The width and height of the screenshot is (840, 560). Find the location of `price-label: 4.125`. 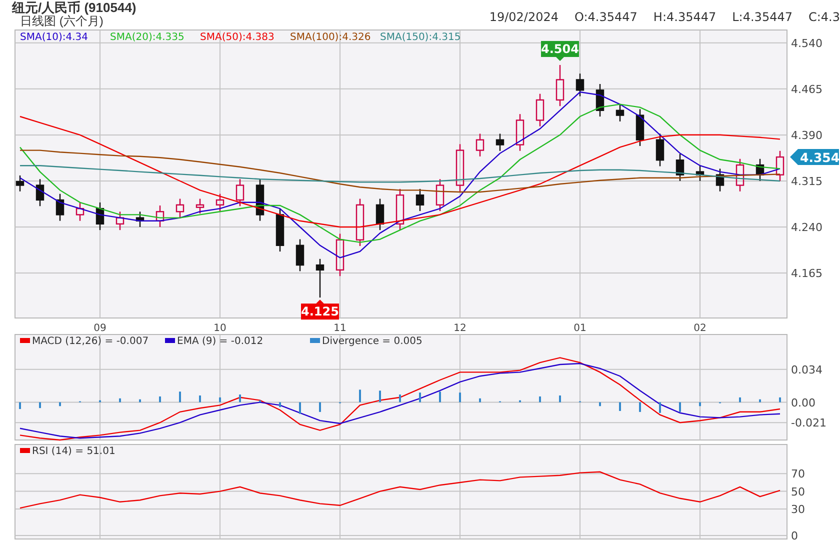

price-label: 4.125 is located at coordinates (320, 310).